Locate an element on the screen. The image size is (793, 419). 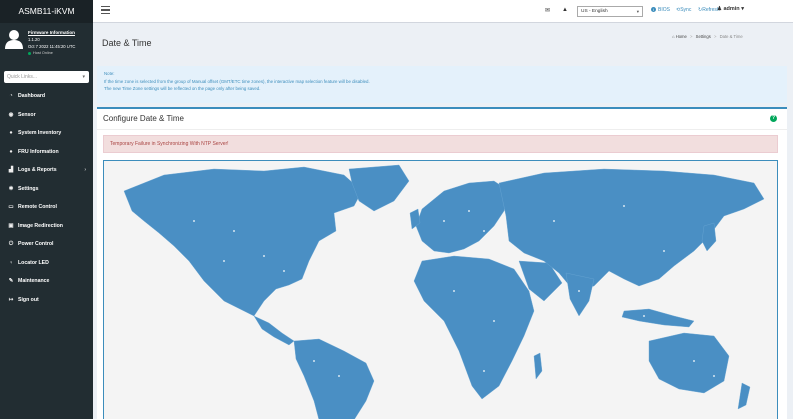
sidebar-item-logs-reports: ▟ Logs & Reports › is located at coordinates (46, 170).